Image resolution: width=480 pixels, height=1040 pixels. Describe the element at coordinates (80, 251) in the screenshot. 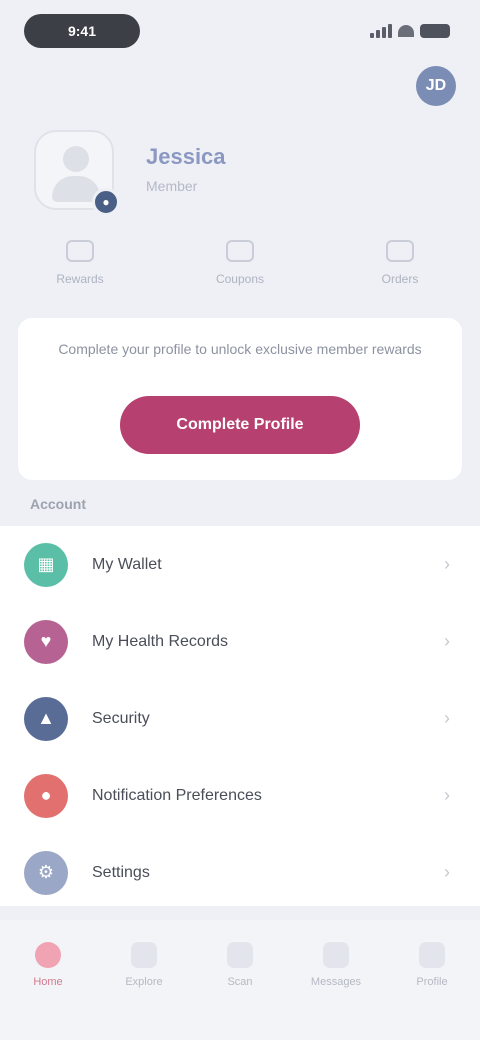

I see `gift-icon` at that location.